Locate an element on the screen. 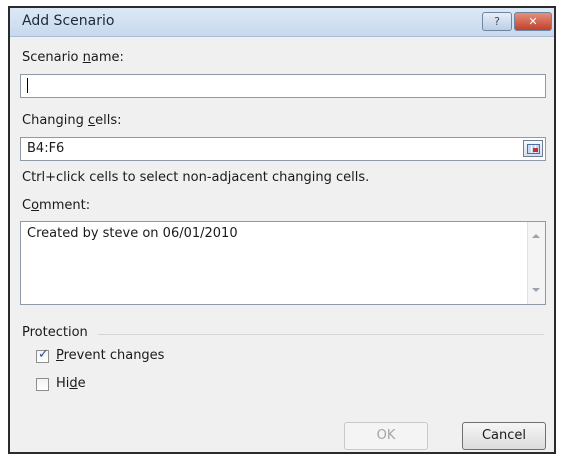 The image size is (565, 463). close-button: ✕ is located at coordinates (533, 21).